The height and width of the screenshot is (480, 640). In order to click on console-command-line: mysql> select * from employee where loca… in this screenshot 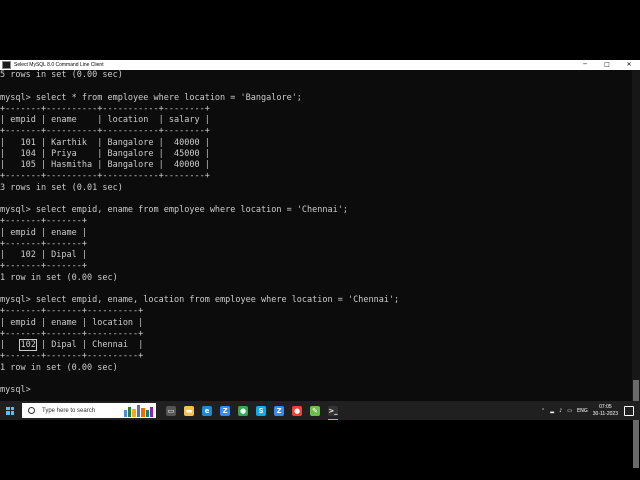, I will do `click(151, 97)`.